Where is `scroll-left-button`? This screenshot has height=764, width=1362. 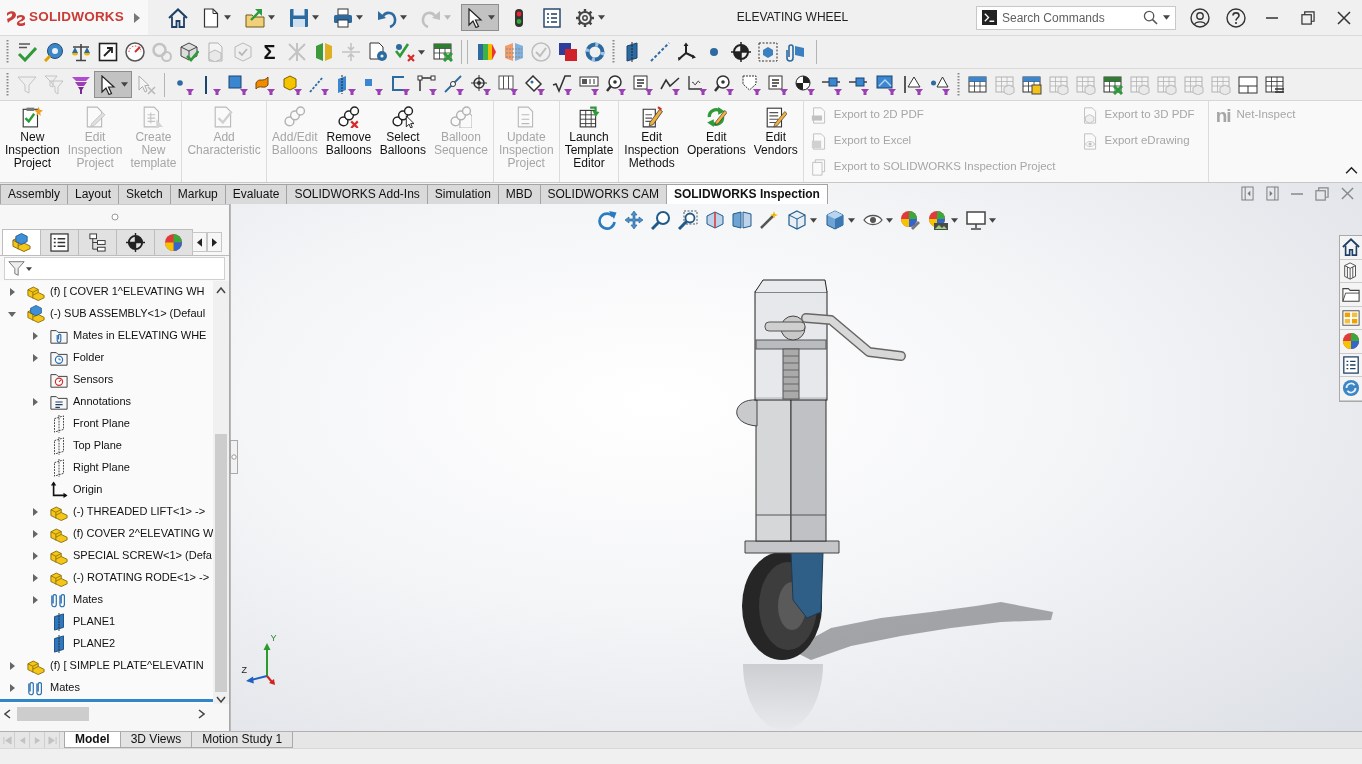 scroll-left-button is located at coordinates (199, 242).